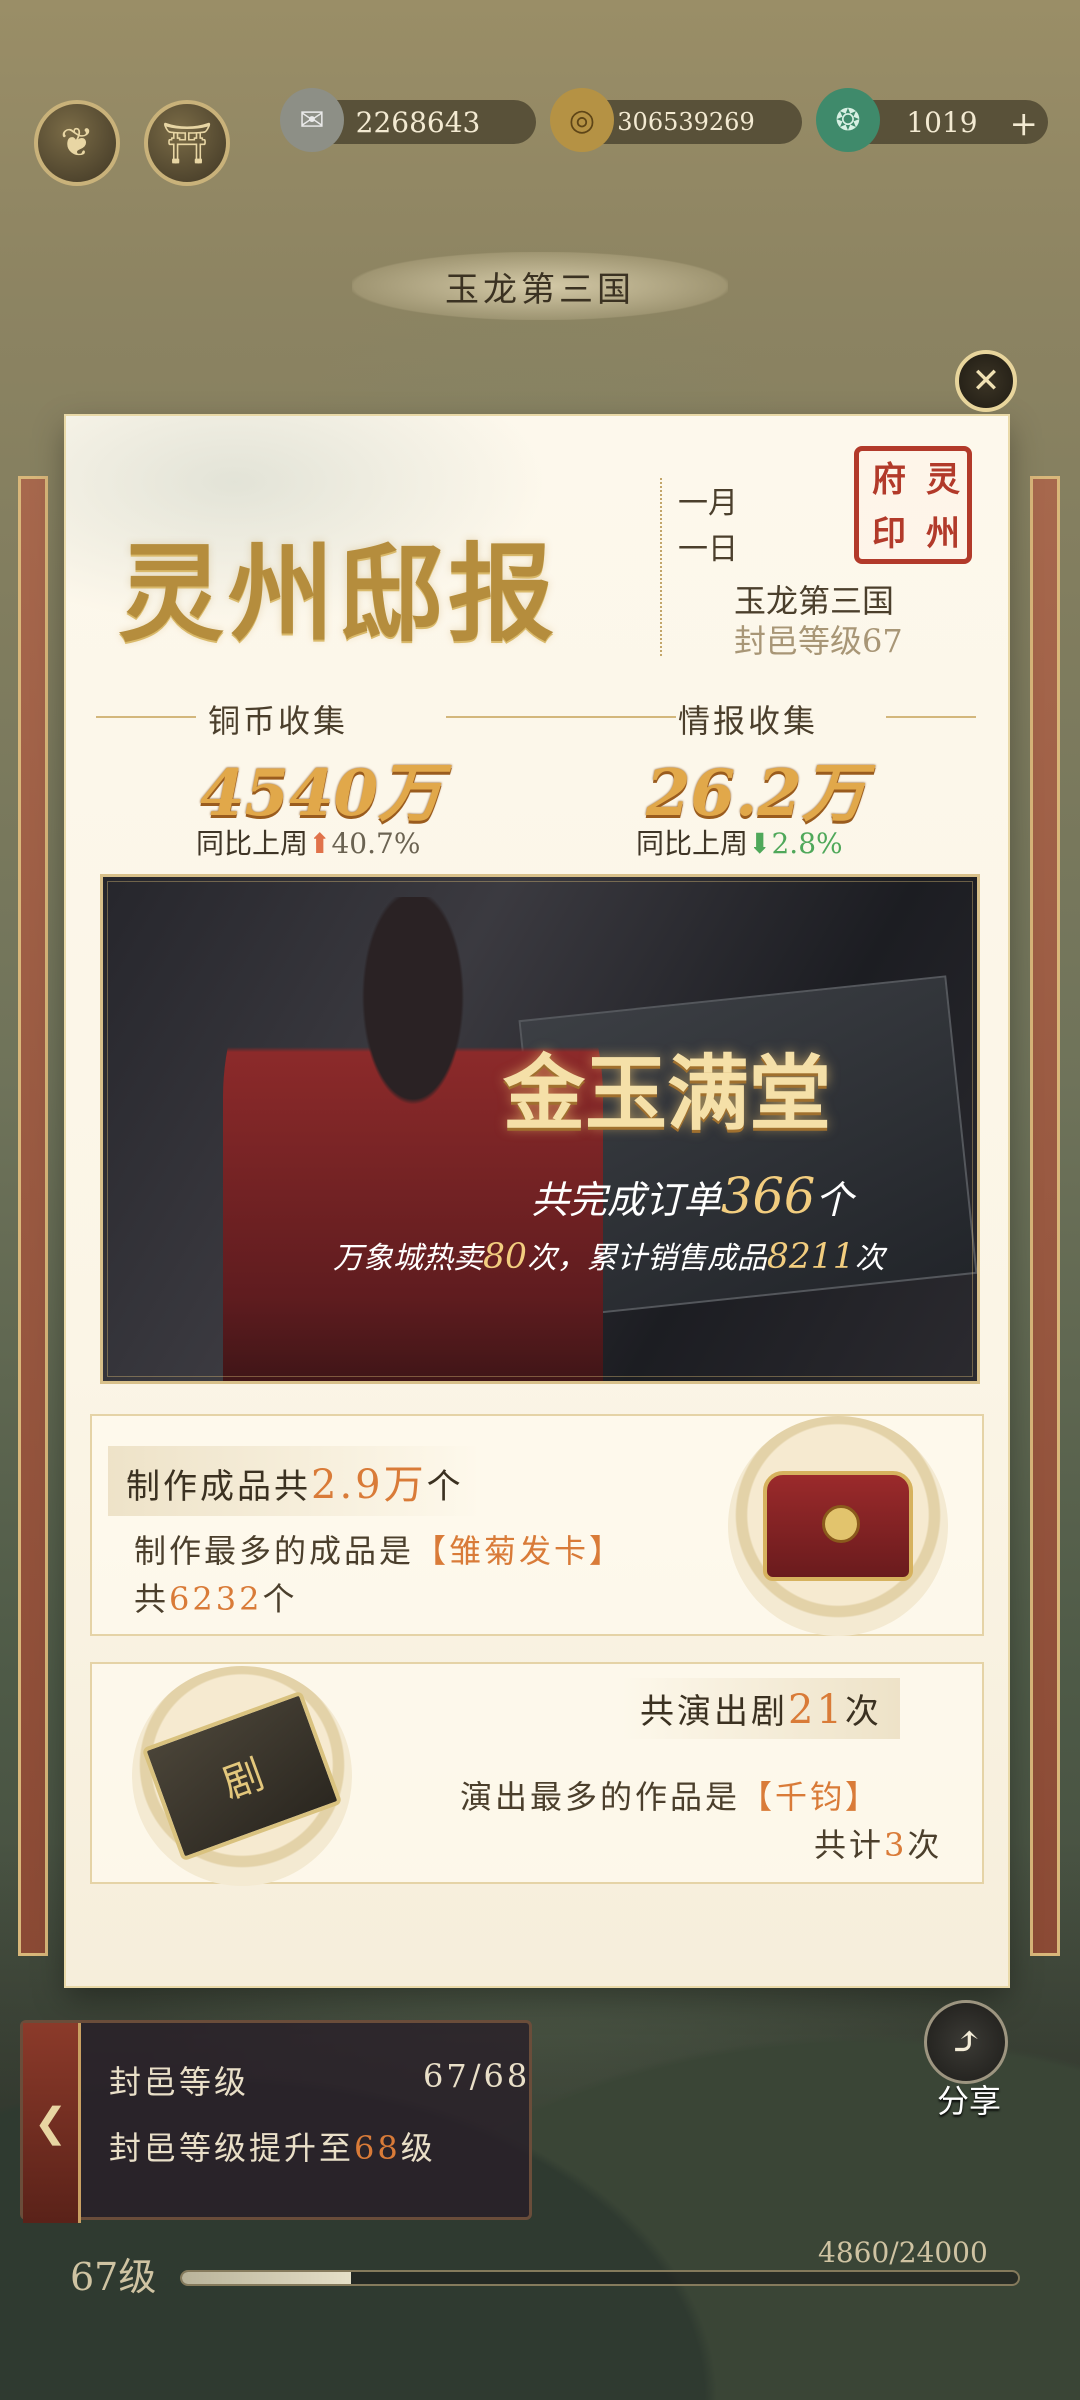 The width and height of the screenshot is (1080, 2400). What do you see at coordinates (537, 1525) in the screenshot?
I see `craft-panel: 制作成品共2.9万个 制作最多的成品是【雏菊发卡】 共6232个` at bounding box center [537, 1525].